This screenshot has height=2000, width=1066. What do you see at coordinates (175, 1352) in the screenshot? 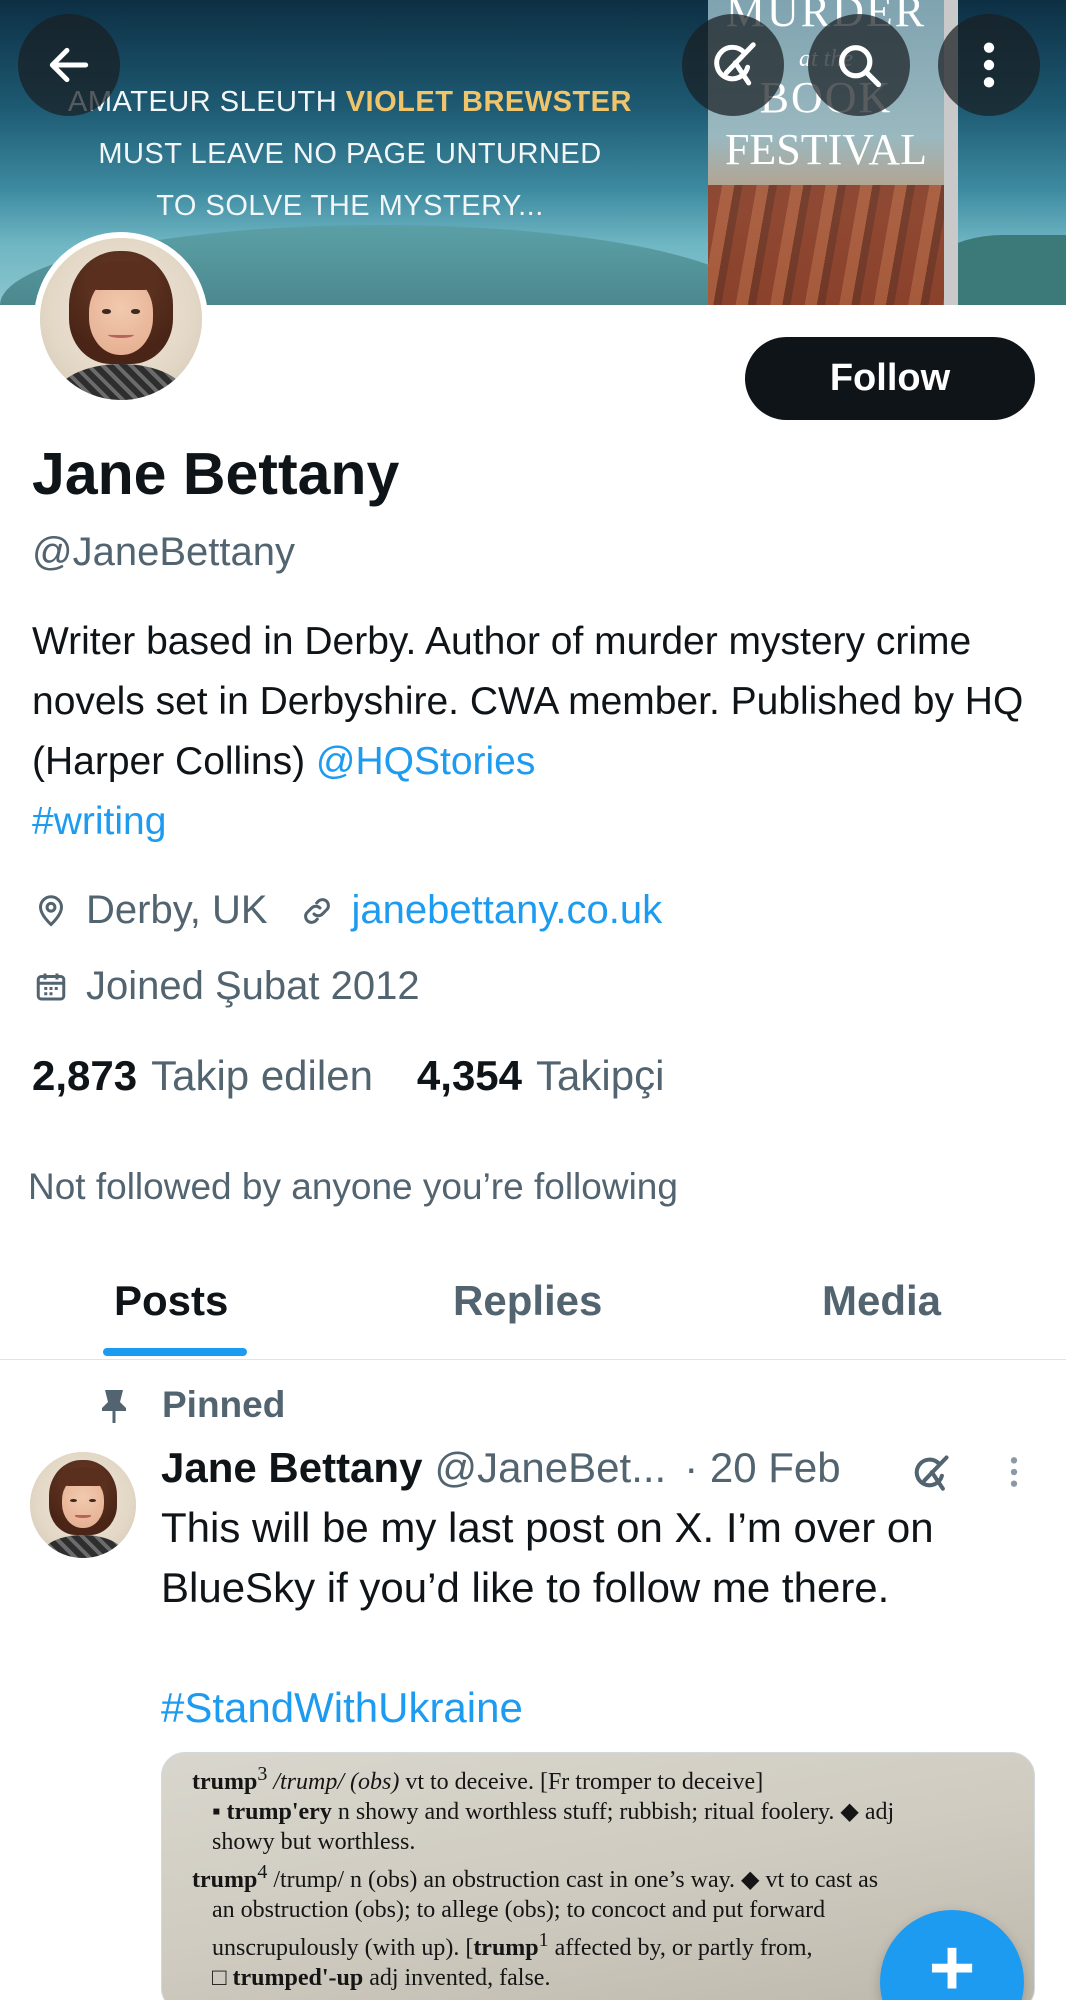
I see `active-tab-indicator` at bounding box center [175, 1352].